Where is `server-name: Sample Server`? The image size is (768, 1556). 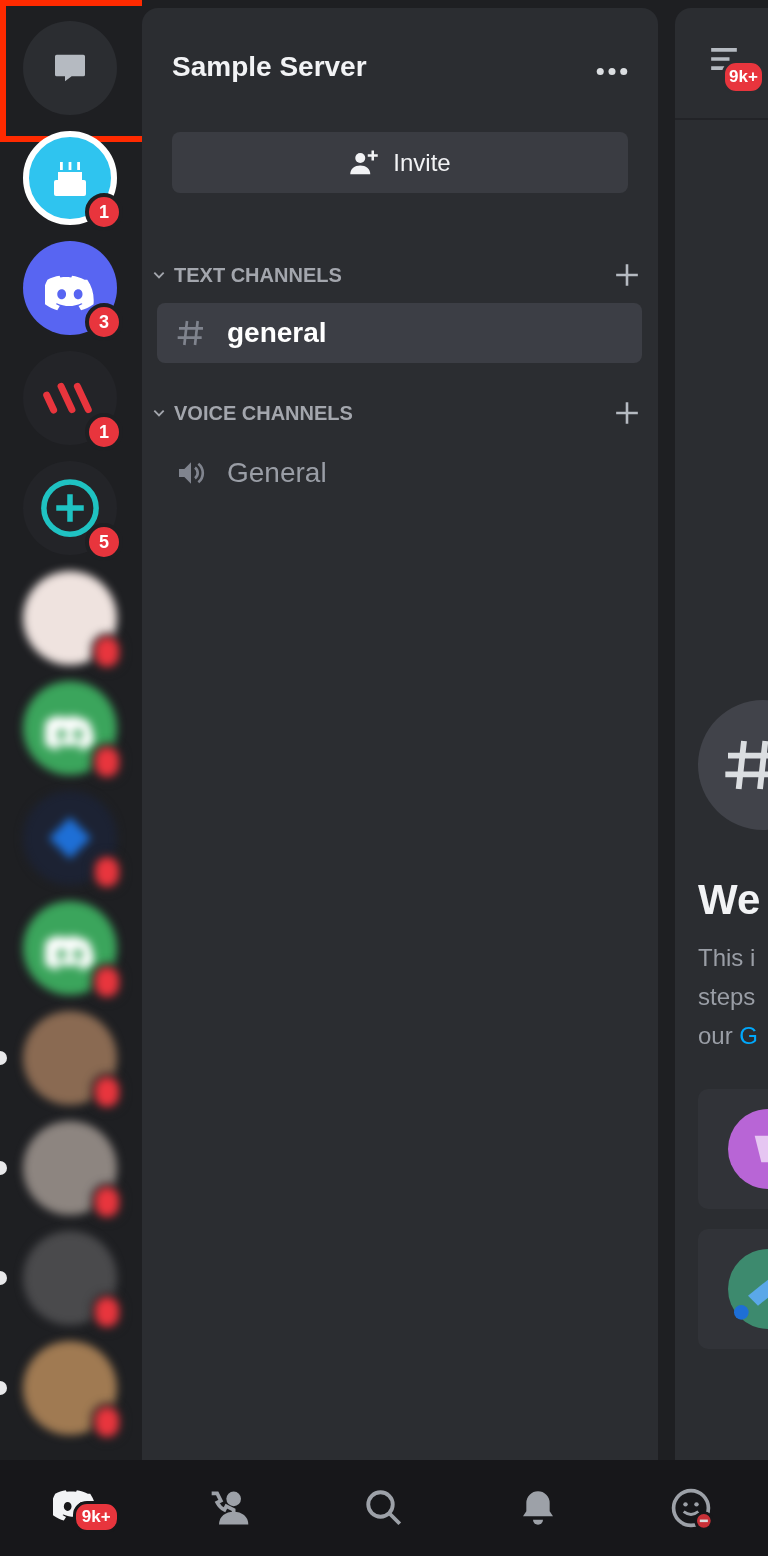 server-name: Sample Server is located at coordinates (269, 67).